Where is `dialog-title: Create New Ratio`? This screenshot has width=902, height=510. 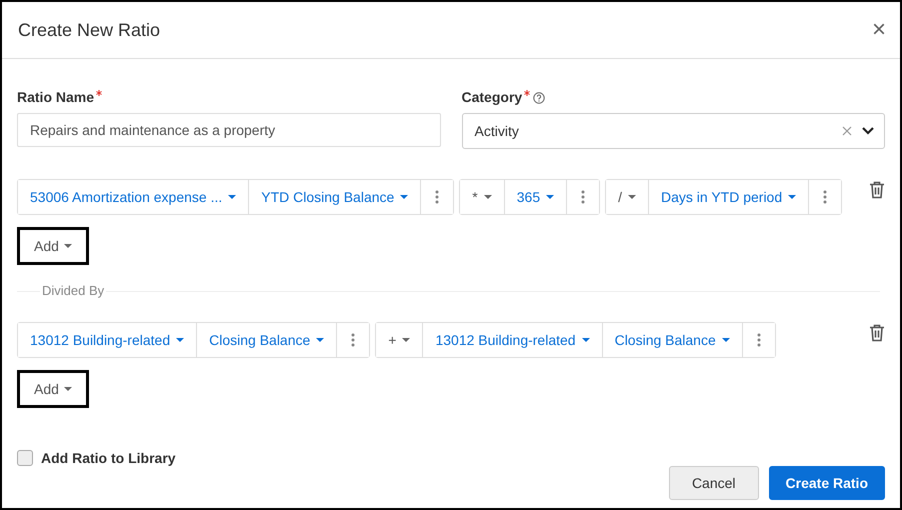
dialog-title: Create New Ratio is located at coordinates (89, 30).